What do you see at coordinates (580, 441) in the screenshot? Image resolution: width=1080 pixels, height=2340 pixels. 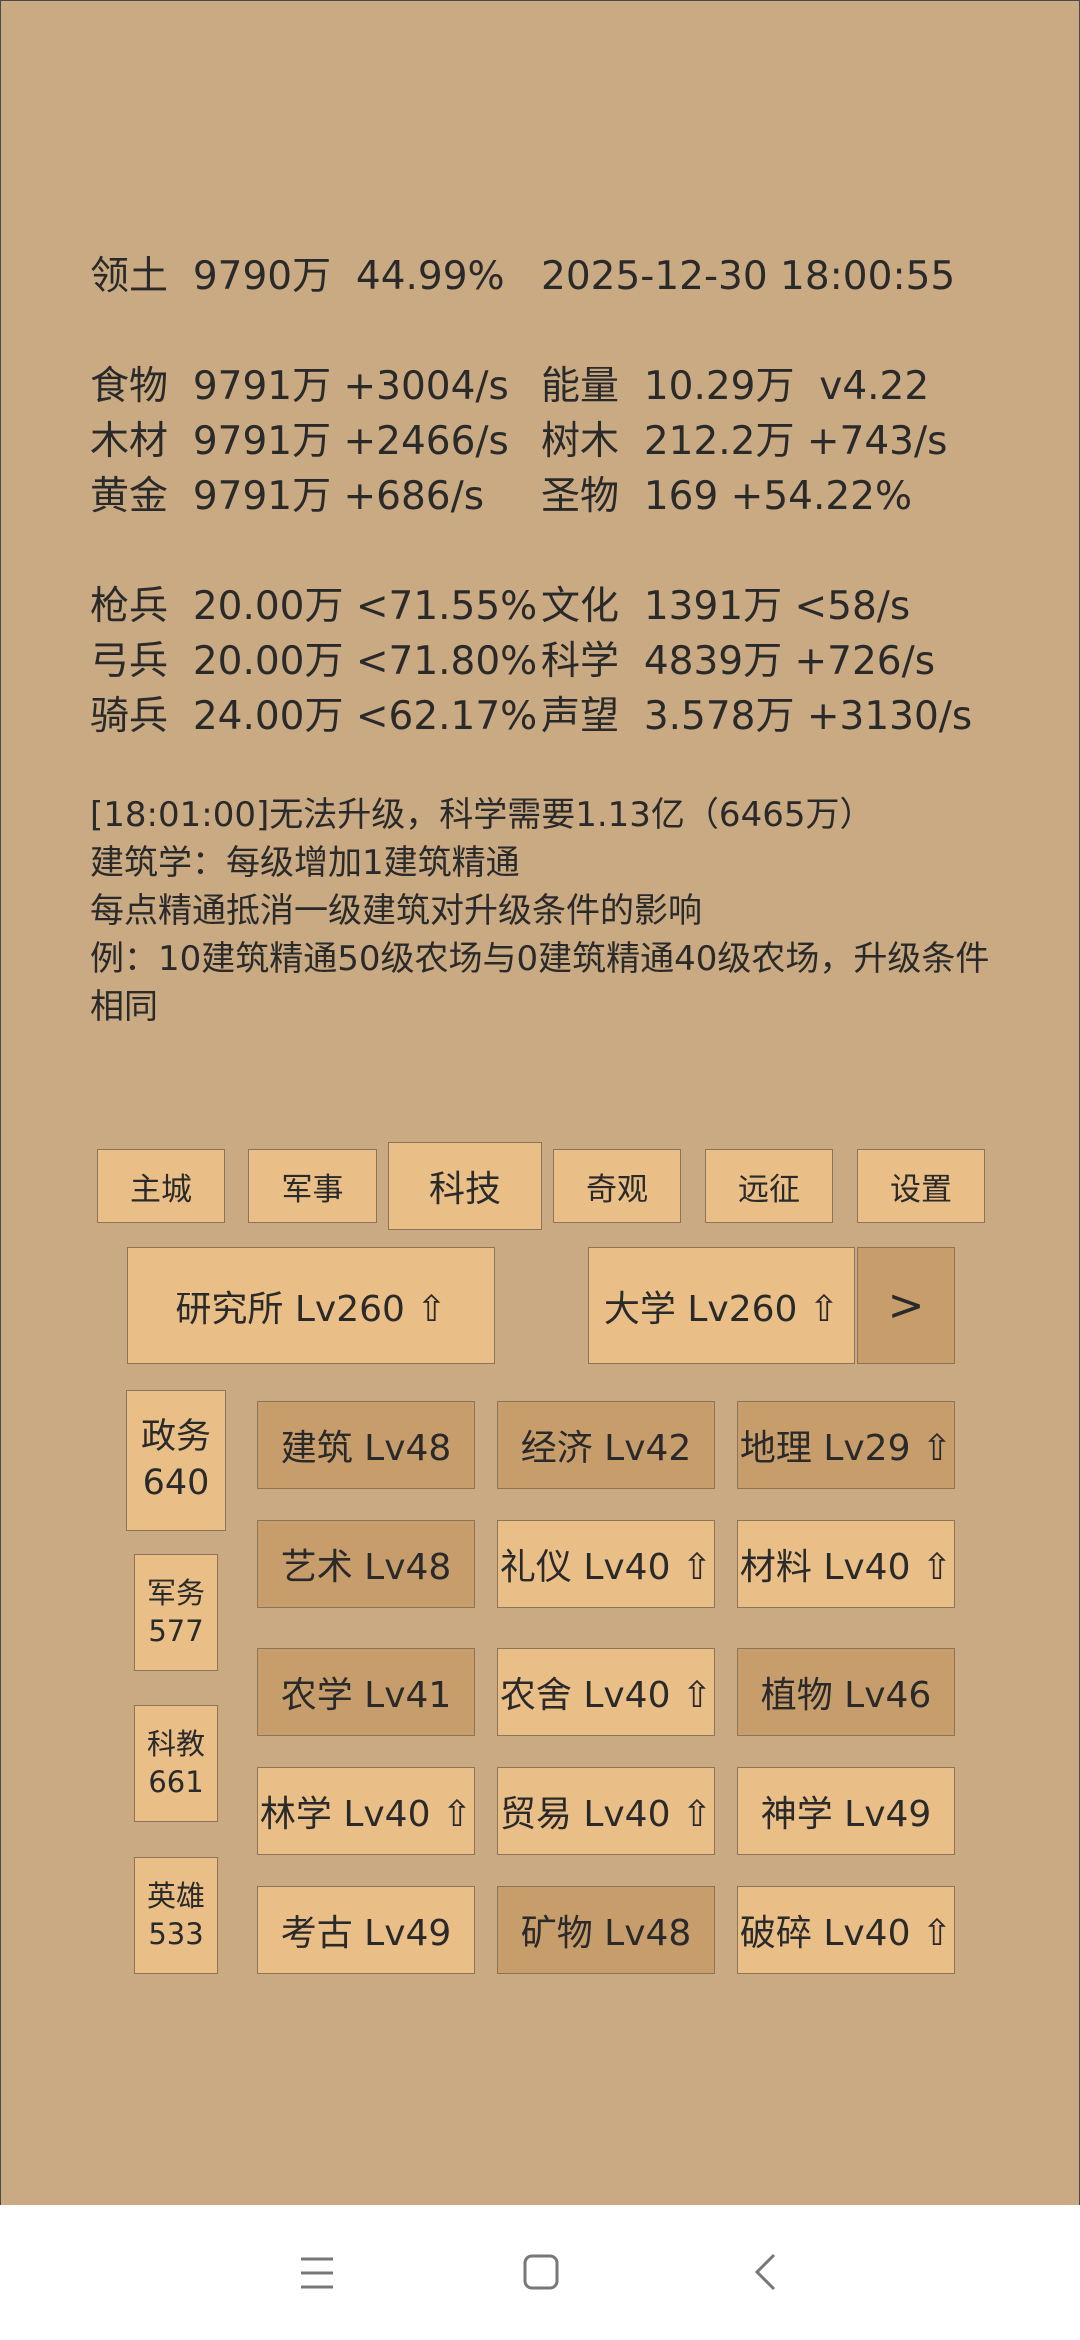 I see `resource-label: 树木` at bounding box center [580, 441].